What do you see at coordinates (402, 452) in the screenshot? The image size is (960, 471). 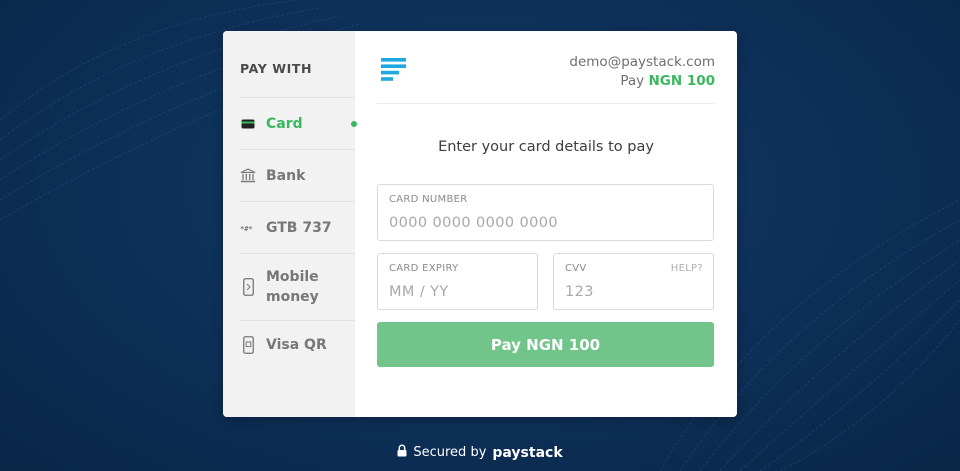 I see `lock-icon` at bounding box center [402, 452].